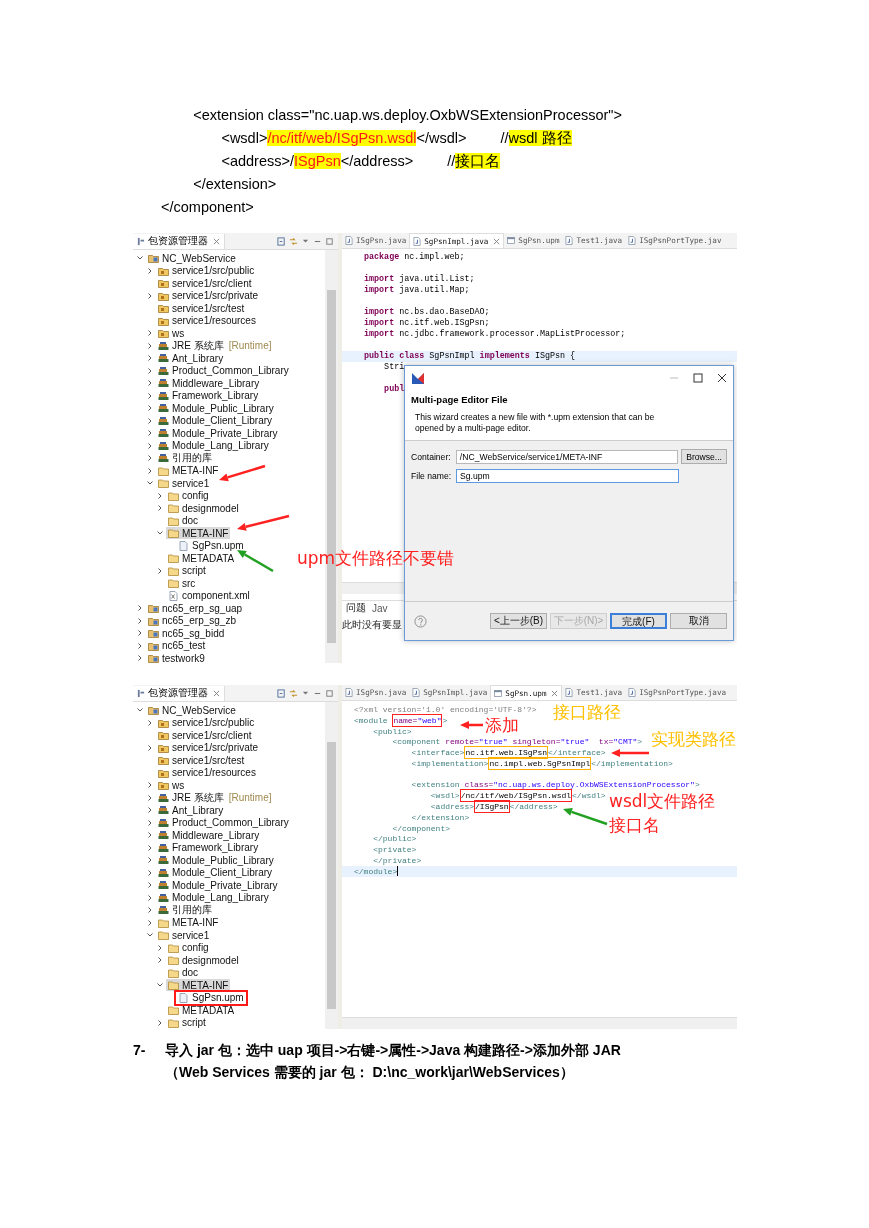 This screenshot has width=869, height=1228. I want to click on maximize-icon, so click(698, 378).